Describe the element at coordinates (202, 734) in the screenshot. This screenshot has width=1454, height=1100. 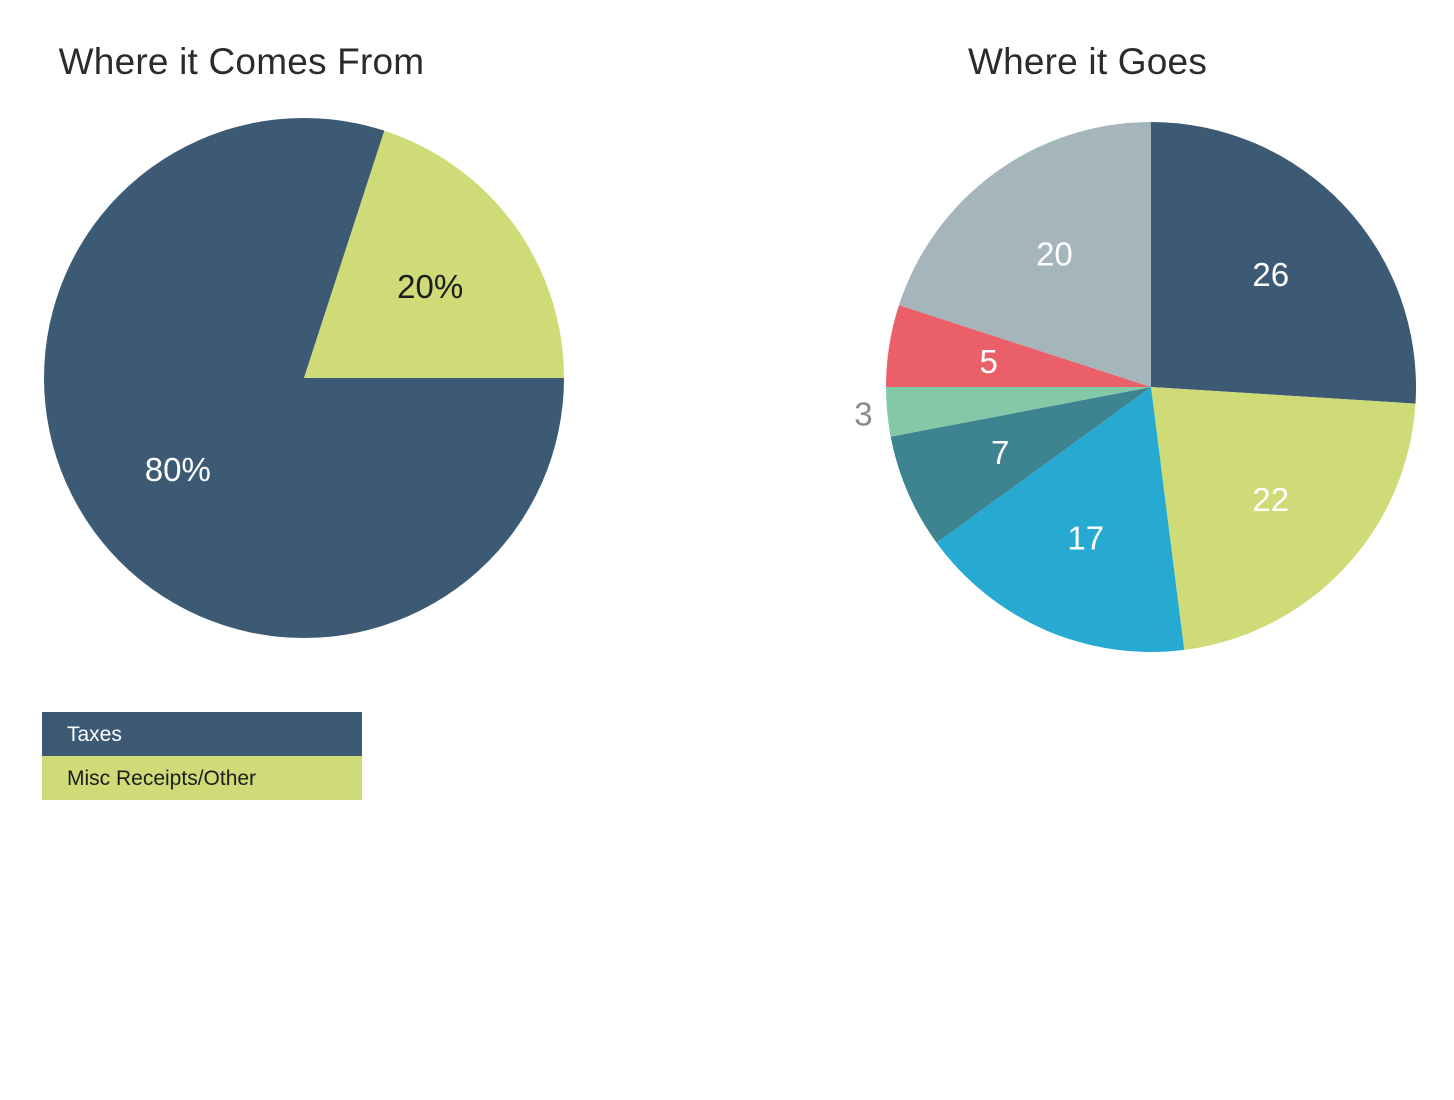
I see `legend-item: Taxes` at that location.